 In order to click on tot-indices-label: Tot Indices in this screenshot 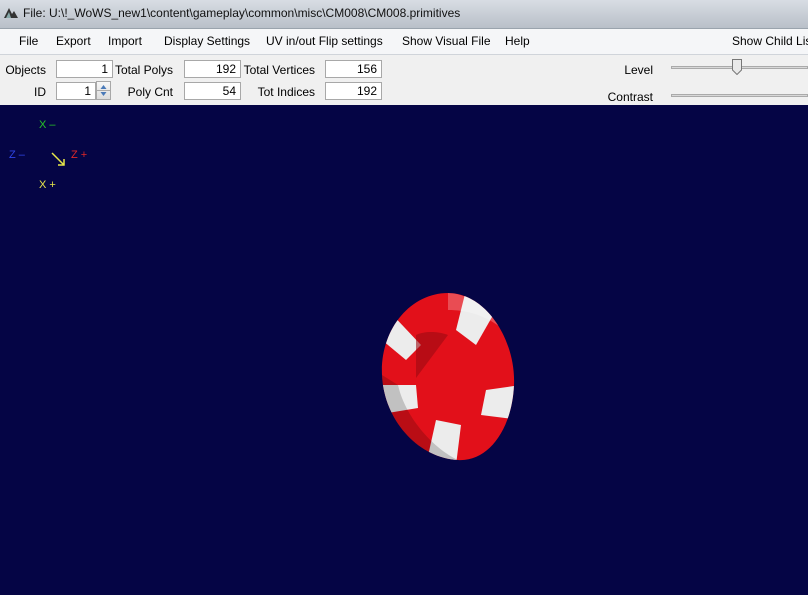, I will do `click(286, 92)`.